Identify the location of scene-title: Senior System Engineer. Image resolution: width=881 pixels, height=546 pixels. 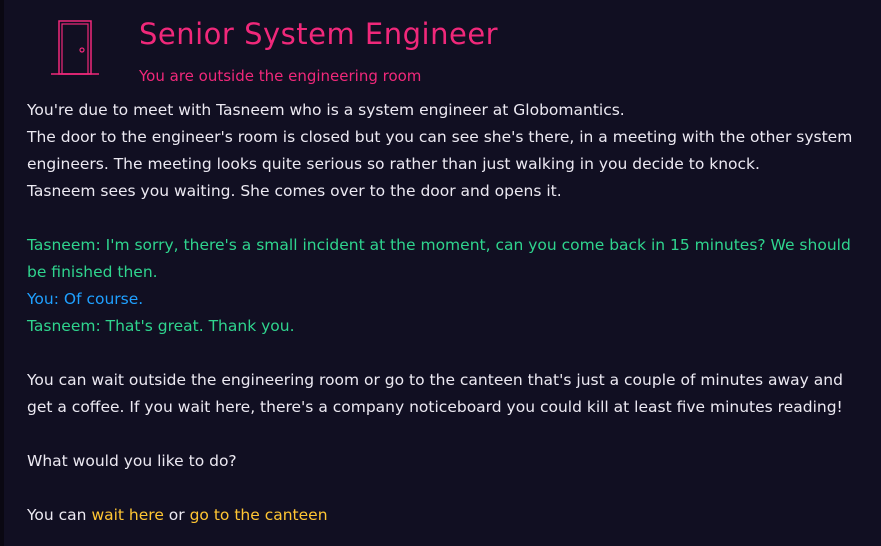
(319, 34).